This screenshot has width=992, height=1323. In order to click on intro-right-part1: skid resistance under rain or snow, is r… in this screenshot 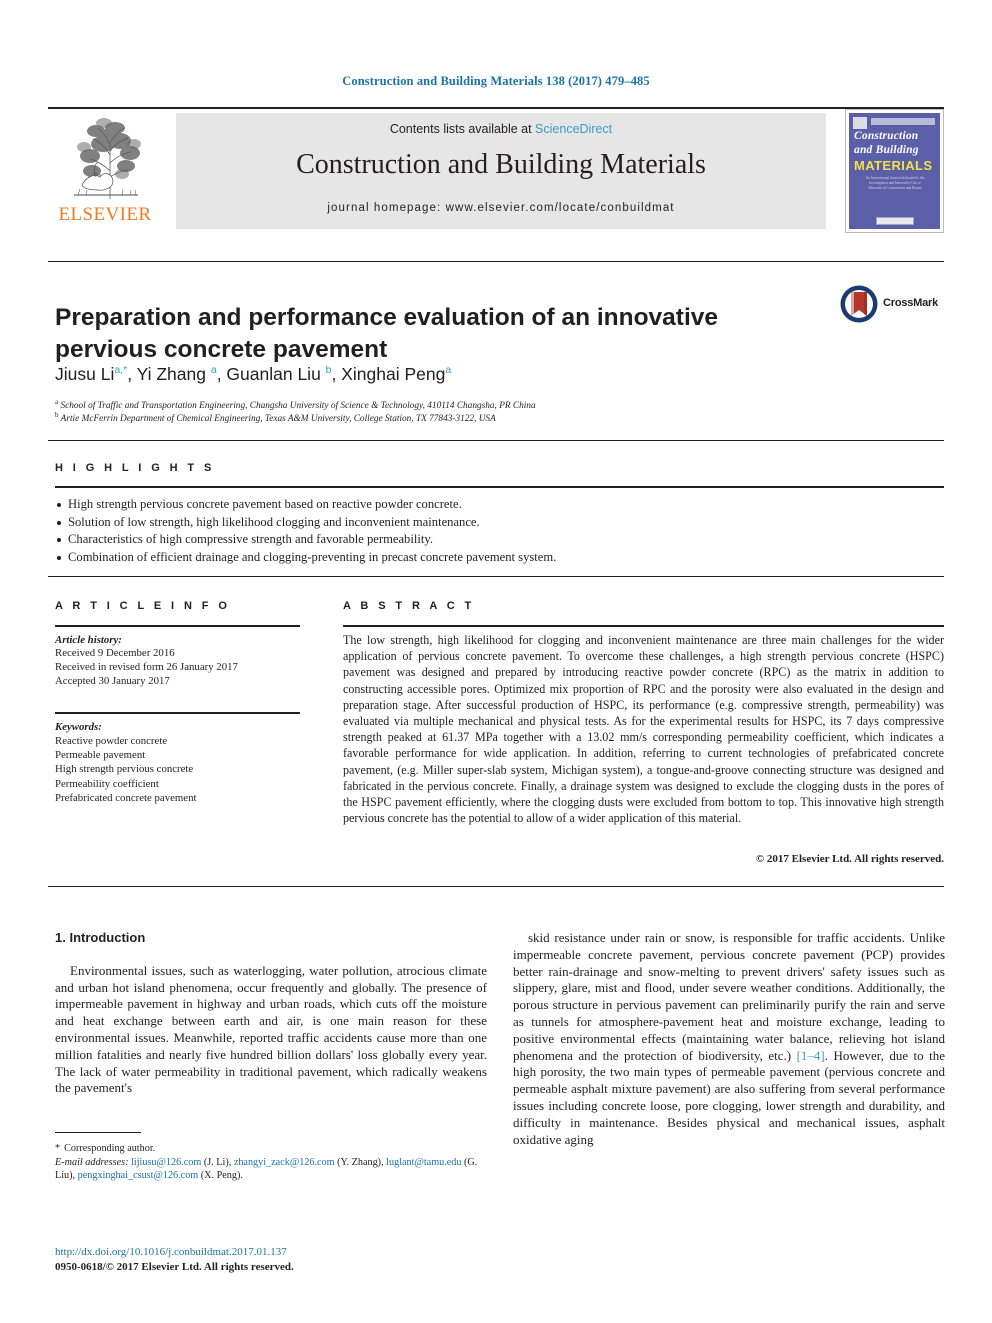, I will do `click(729, 996)`.